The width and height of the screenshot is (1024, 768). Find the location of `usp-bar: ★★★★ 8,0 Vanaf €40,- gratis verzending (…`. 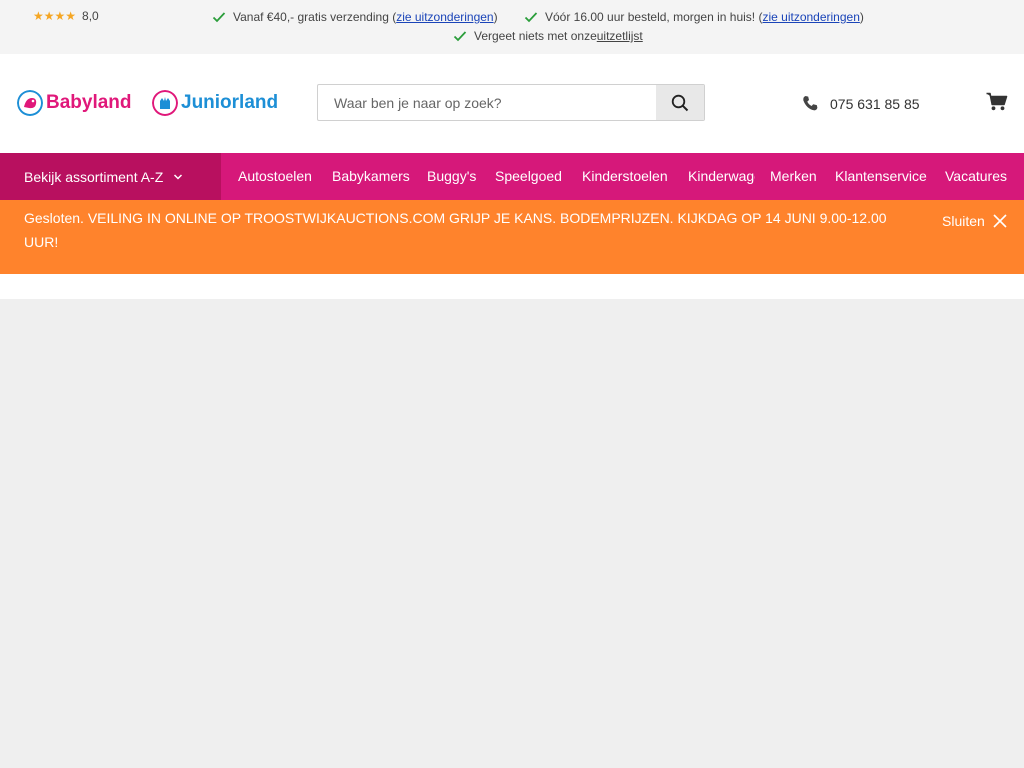

usp-bar: ★★★★ 8,0 Vanaf €40,- gratis verzending (… is located at coordinates (512, 27).